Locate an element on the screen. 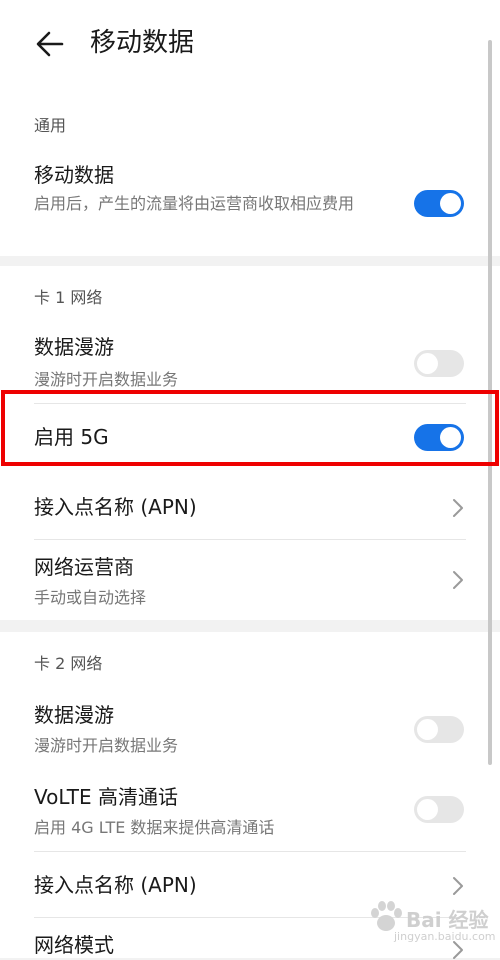 Image resolution: width=500 pixels, height=960 pixels. sim1-operator-subtitle: 手动或自动选择 is located at coordinates (90, 597).